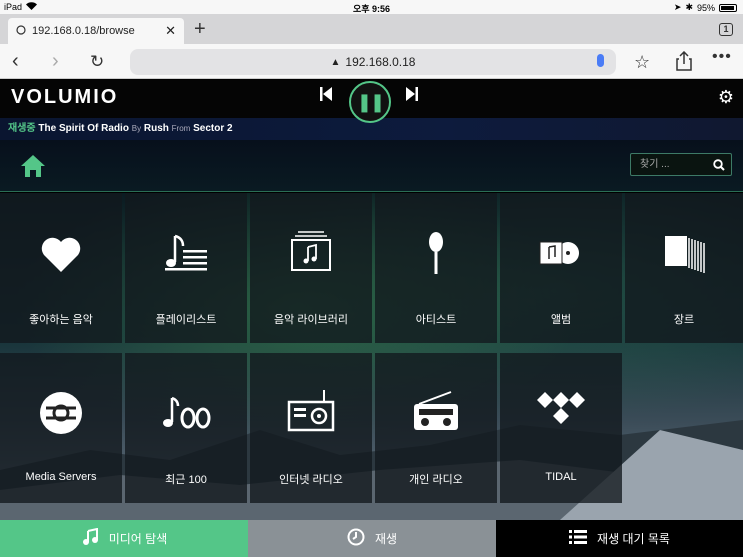  I want to click on pause-button: ❚❚, so click(370, 102).